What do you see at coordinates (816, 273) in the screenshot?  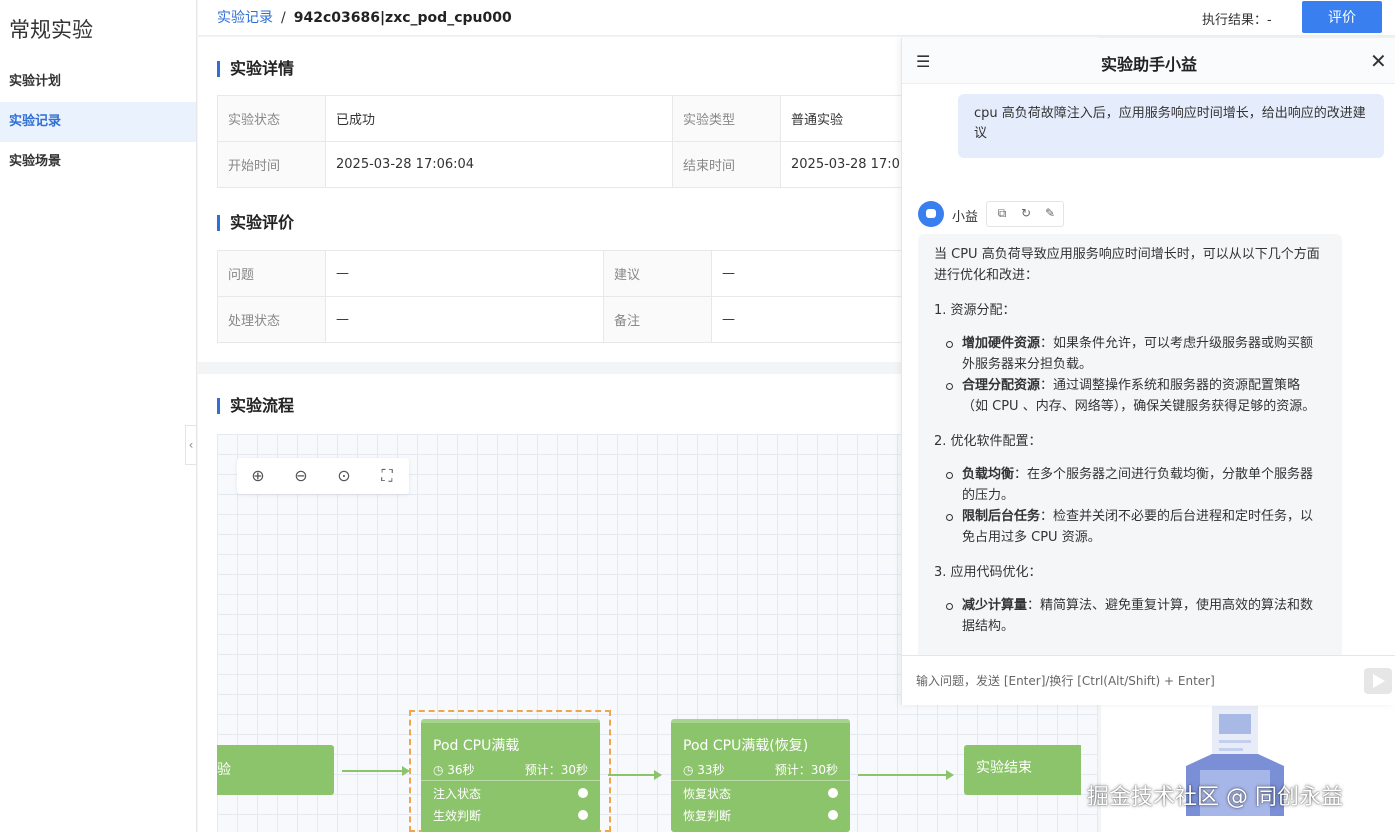 I see `value-suggestion: —` at bounding box center [816, 273].